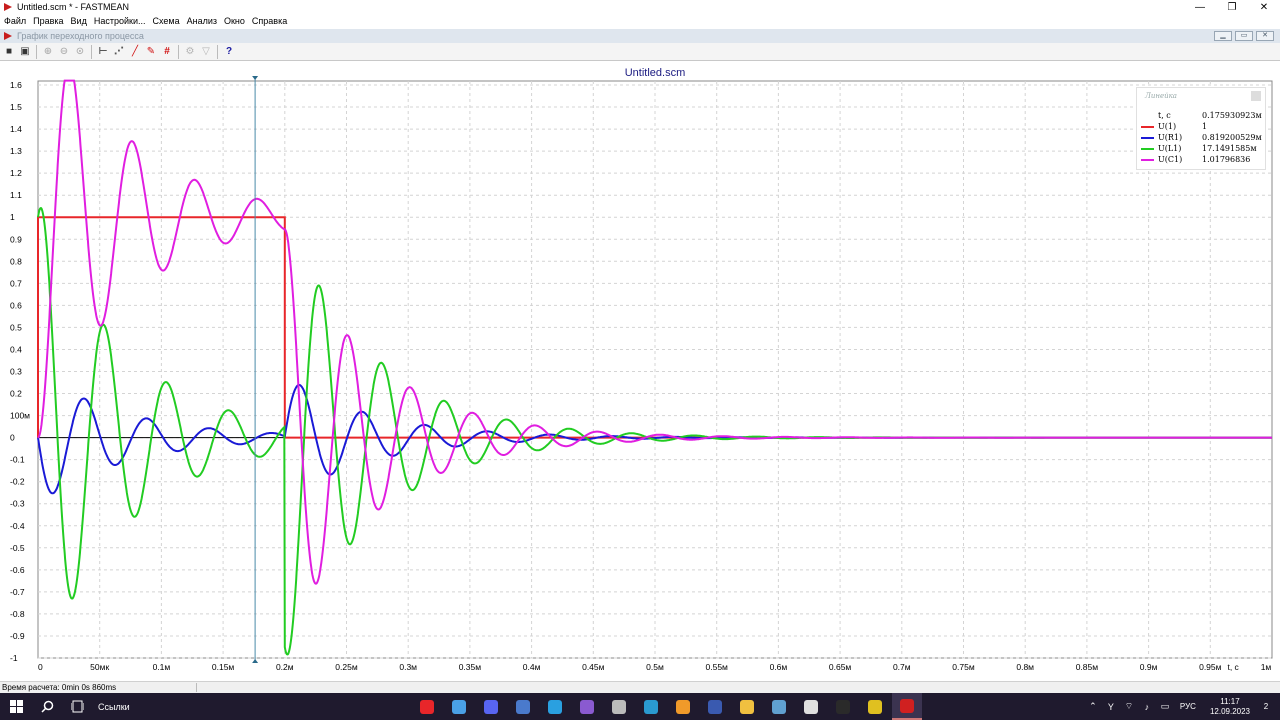  What do you see at coordinates (17, 482) in the screenshot?
I see `y-tick-label: -0.2` at bounding box center [17, 482].